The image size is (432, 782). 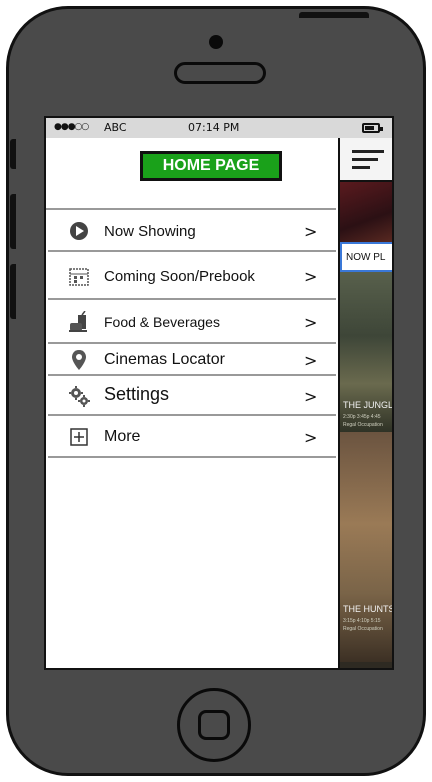 I want to click on menu-item-cinemas-locator: Cinemas Locator >, so click(x=192, y=361).